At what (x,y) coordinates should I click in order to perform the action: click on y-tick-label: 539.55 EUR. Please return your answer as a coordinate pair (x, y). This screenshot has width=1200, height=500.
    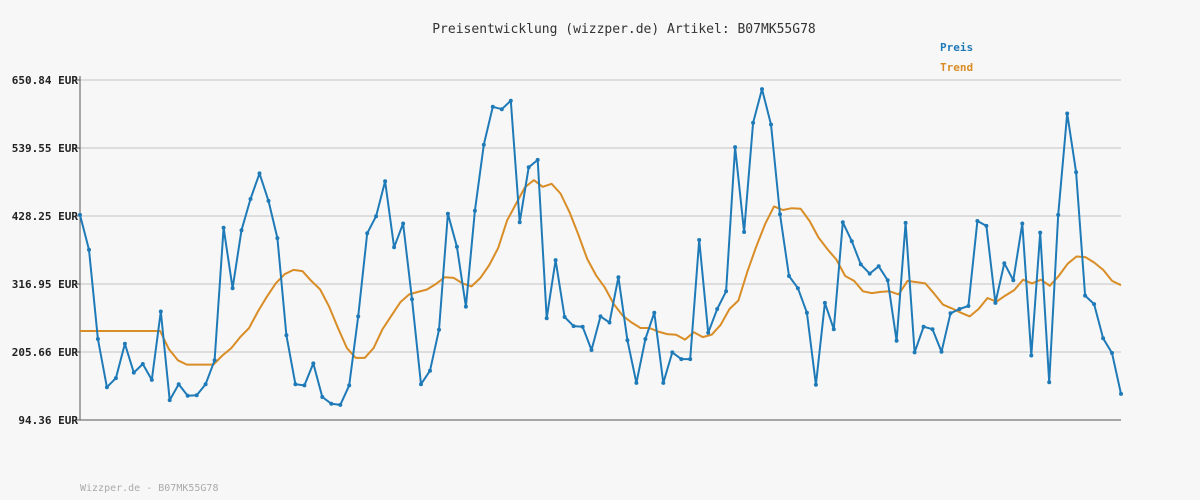
    Looking at the image, I should click on (45, 148).